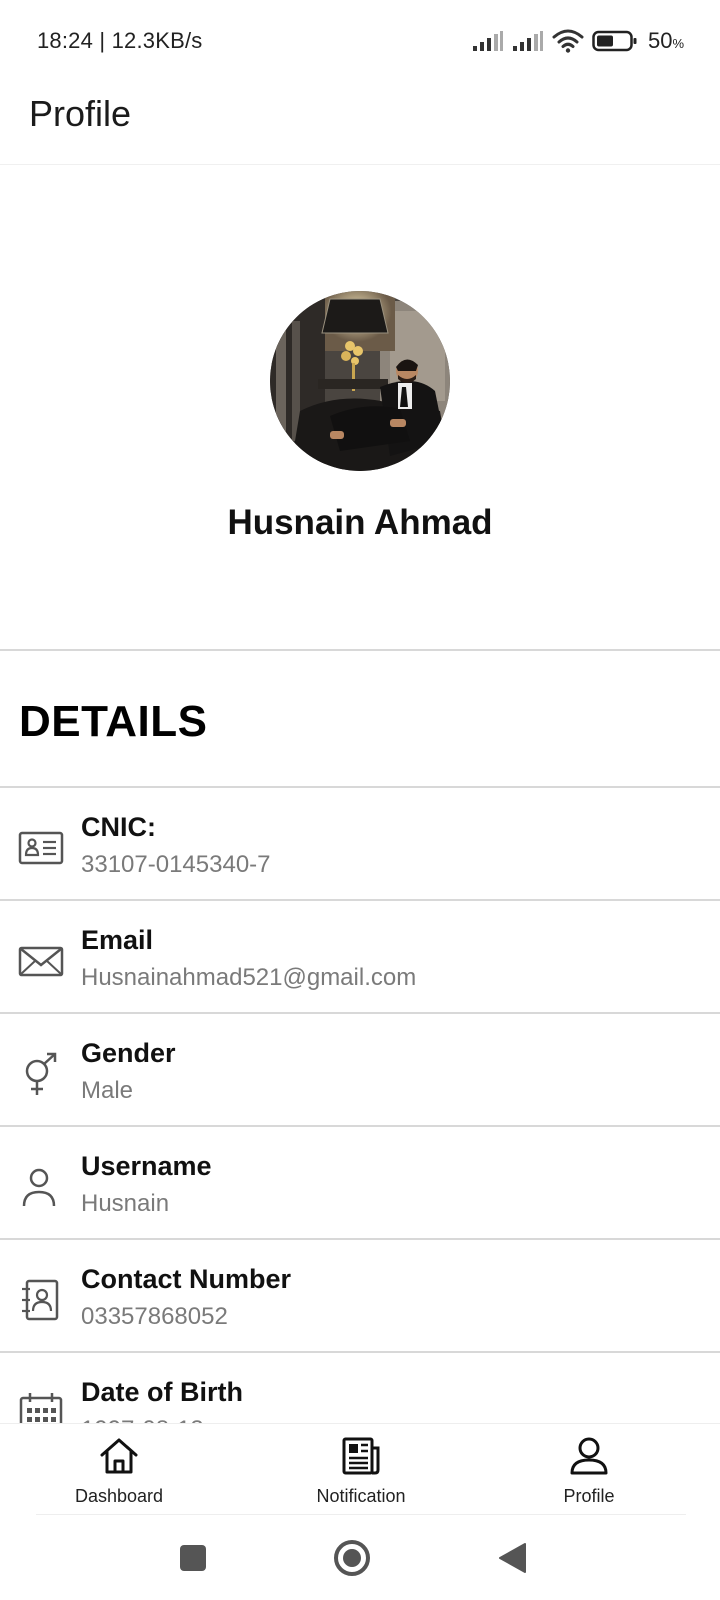 Image resolution: width=720 pixels, height=1600 pixels. What do you see at coordinates (186, 1279) in the screenshot?
I see `detail-label: Contact Number` at bounding box center [186, 1279].